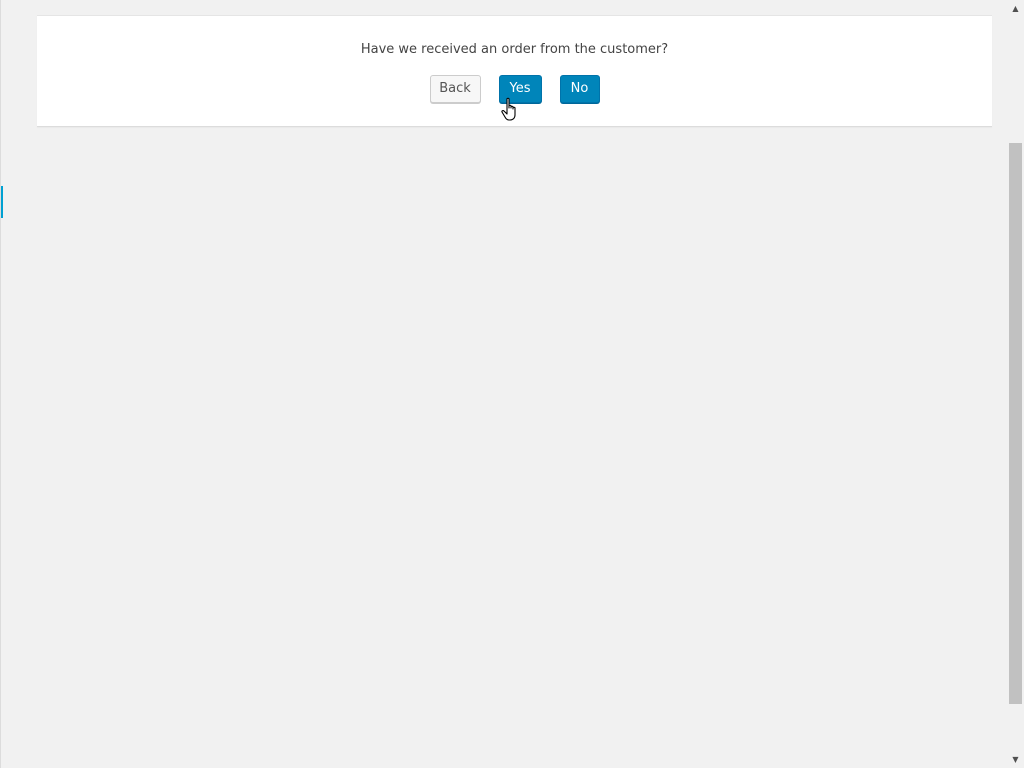 The height and width of the screenshot is (768, 1024). What do you see at coordinates (1015, 8) in the screenshot?
I see `scroll-up-arrow-icon: ▲` at bounding box center [1015, 8].